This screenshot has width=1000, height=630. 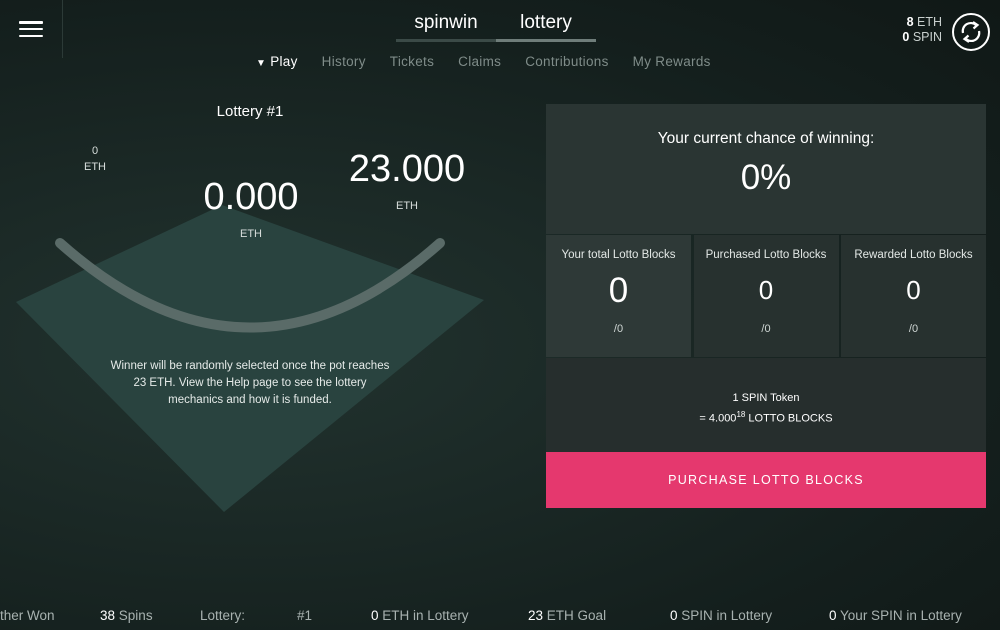 I want to click on ticker-spins-label: Spins, so click(x=135, y=615).